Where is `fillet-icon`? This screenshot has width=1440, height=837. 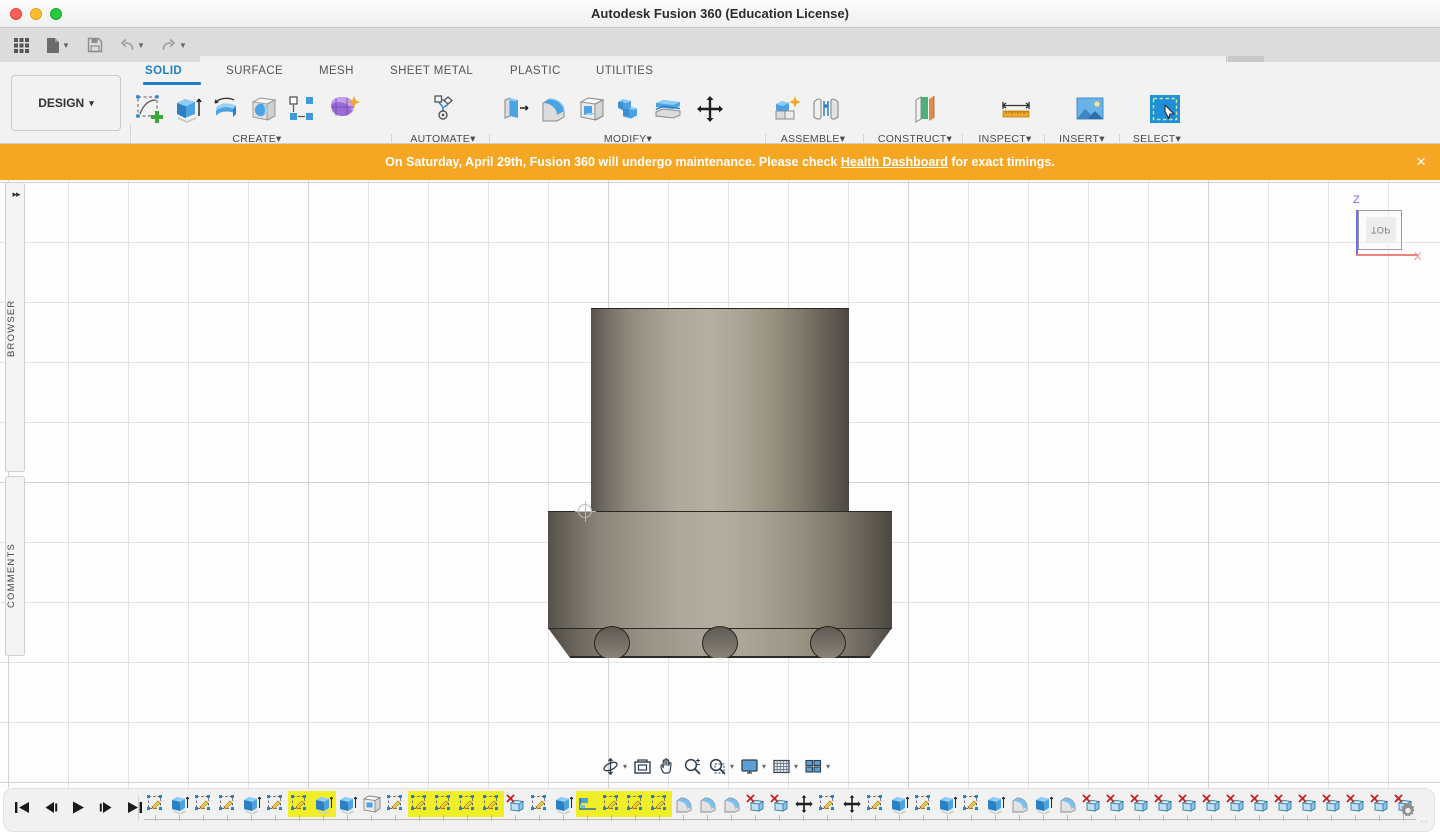
fillet-icon is located at coordinates (554, 109).